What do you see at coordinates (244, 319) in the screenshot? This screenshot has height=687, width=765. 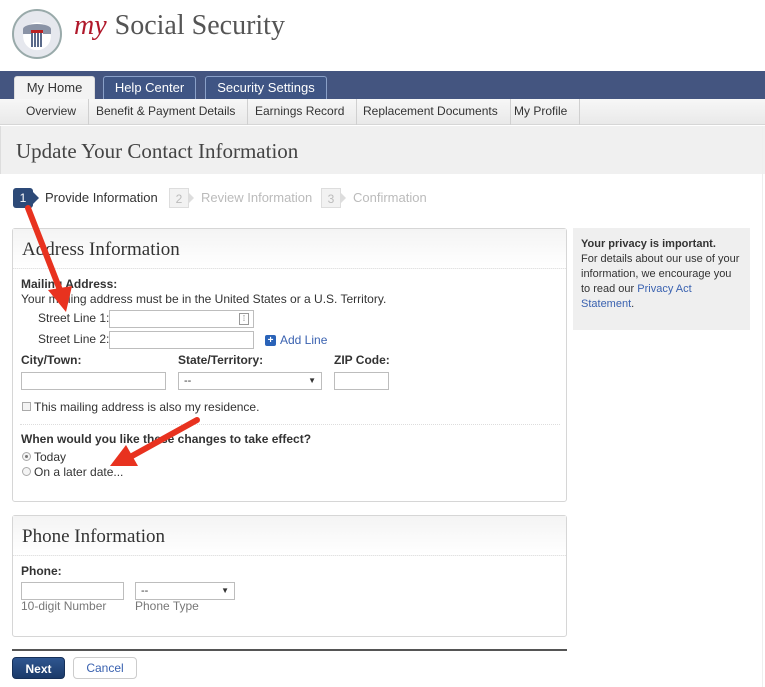 I see `autofill-key-icon: ⁞` at bounding box center [244, 319].